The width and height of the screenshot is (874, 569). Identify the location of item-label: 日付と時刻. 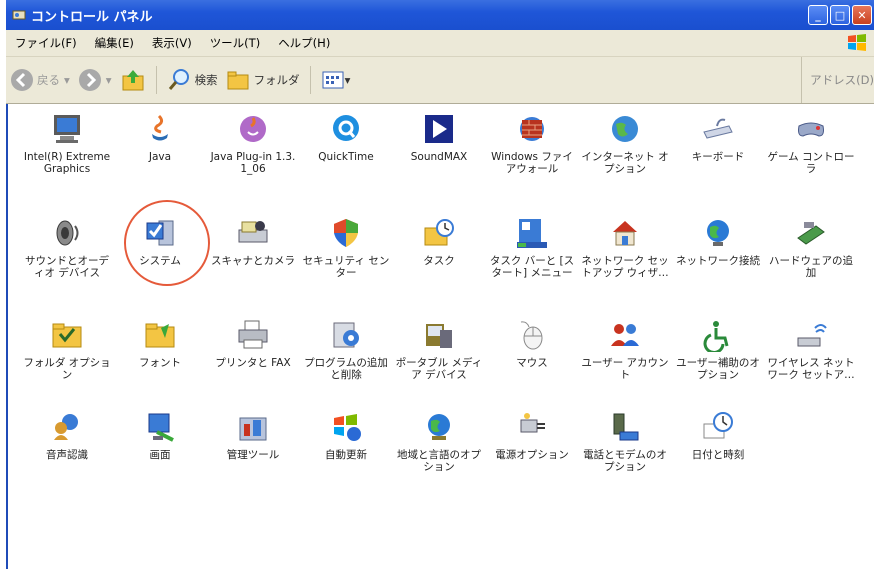
(718, 455).